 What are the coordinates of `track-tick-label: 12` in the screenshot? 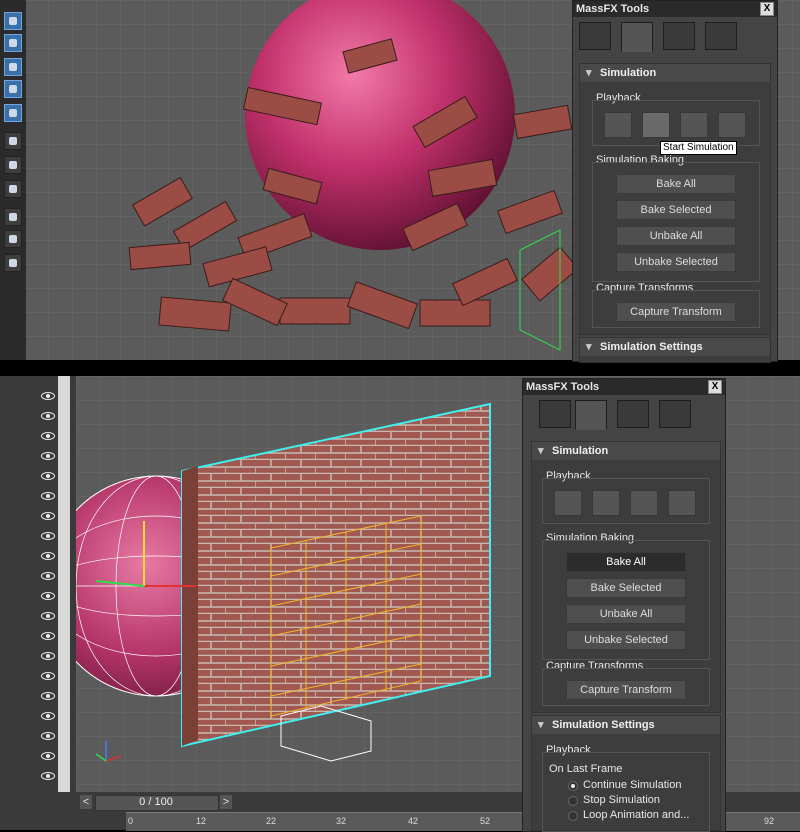 It's located at (201, 821).